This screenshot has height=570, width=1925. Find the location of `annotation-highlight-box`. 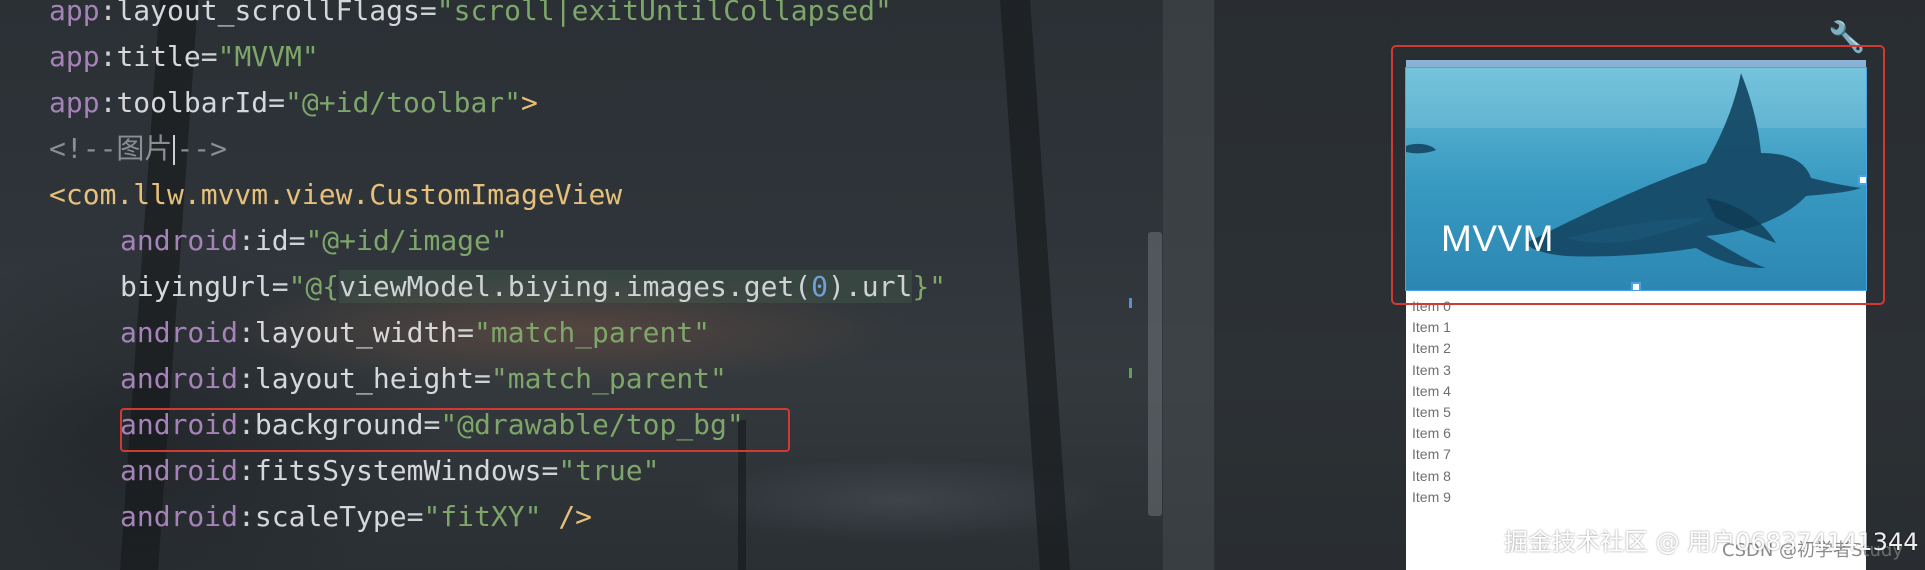

annotation-highlight-box is located at coordinates (455, 430).